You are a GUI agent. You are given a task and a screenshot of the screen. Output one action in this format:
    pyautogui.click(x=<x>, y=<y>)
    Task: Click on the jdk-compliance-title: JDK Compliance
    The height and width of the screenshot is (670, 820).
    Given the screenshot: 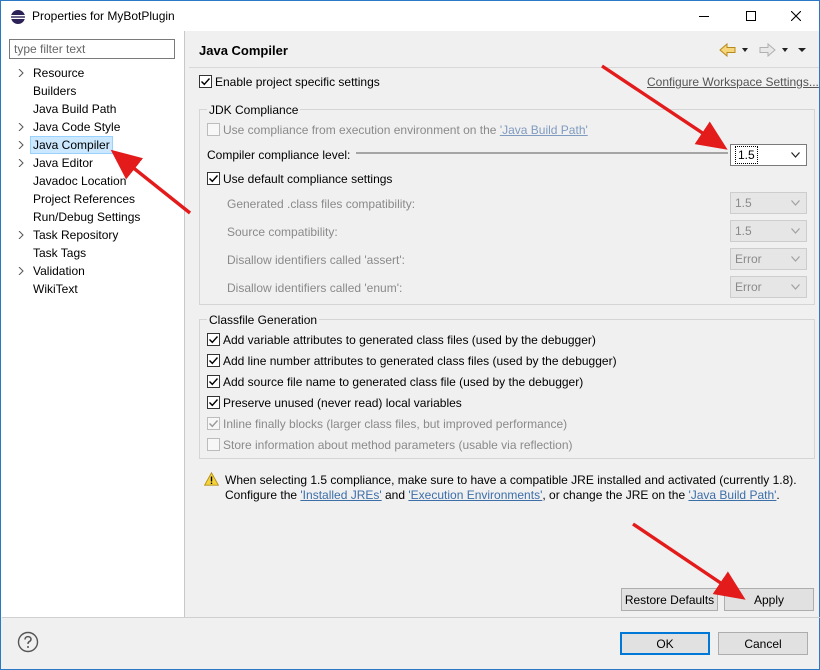 What is the action you would take?
    pyautogui.click(x=254, y=110)
    